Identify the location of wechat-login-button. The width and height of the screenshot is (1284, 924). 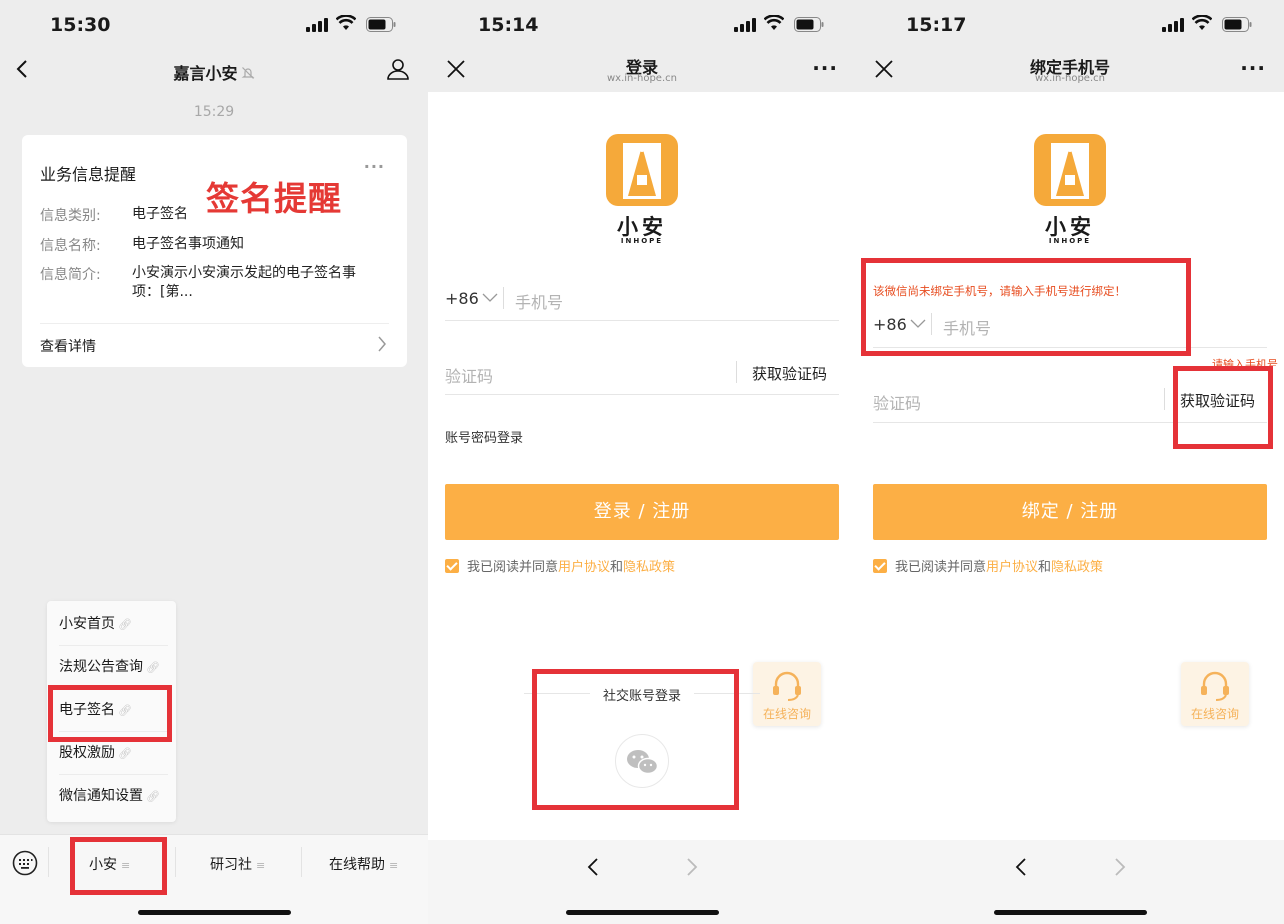
(642, 761).